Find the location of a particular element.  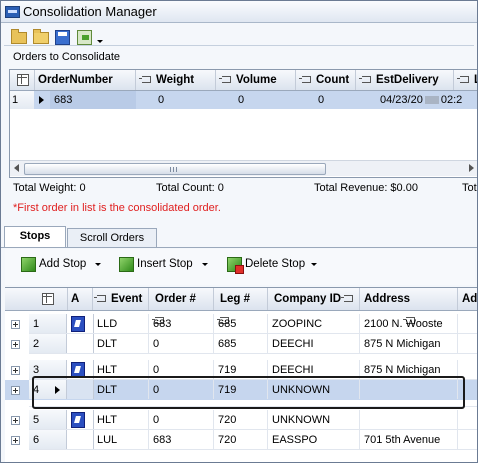

col-leg-num: Leg # is located at coordinates (241, 306).